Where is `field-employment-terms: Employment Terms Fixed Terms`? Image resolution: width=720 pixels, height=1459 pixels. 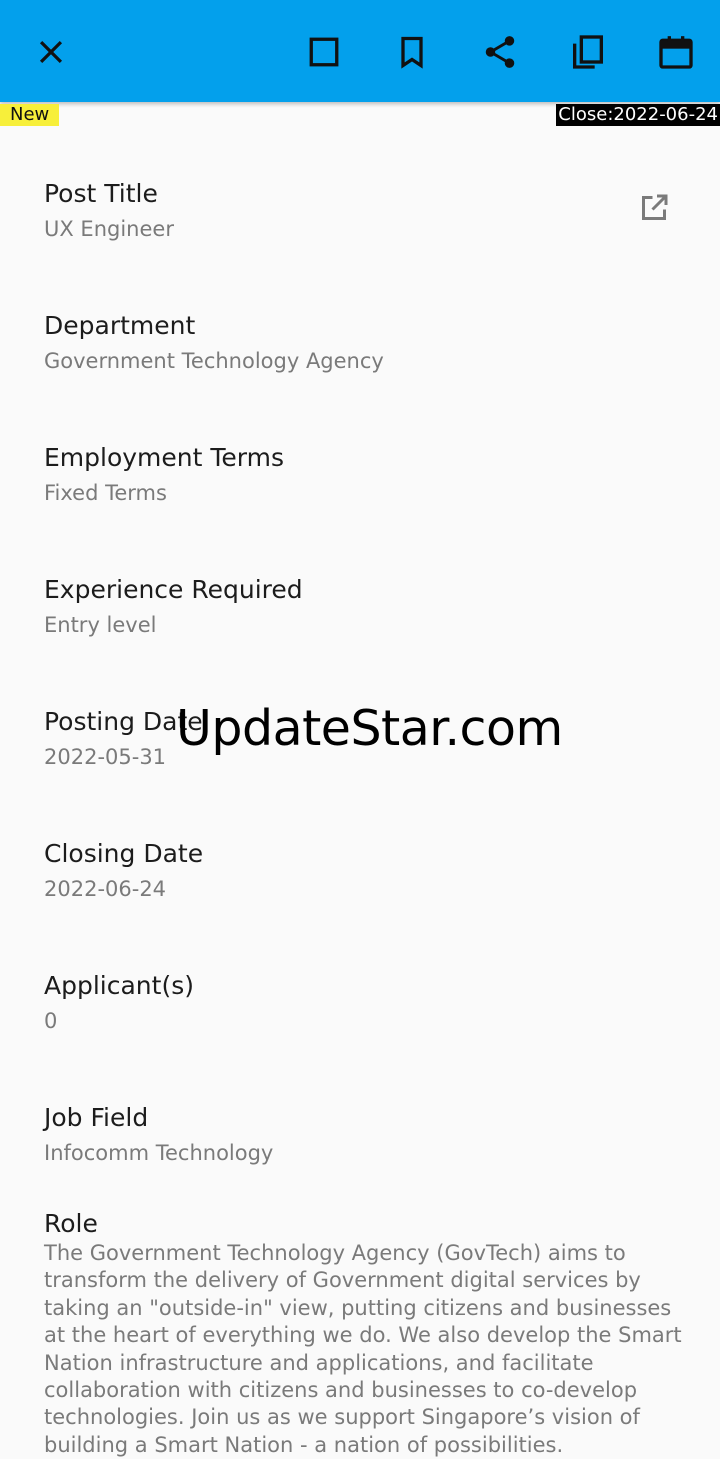 field-employment-terms: Employment Terms Fixed Terms is located at coordinates (344, 475).